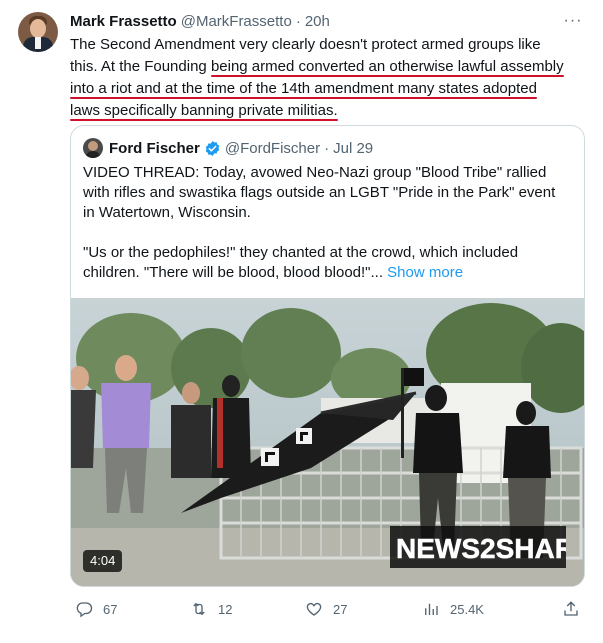  I want to click on quoted-tweet-date: Jul 29, so click(353, 148).